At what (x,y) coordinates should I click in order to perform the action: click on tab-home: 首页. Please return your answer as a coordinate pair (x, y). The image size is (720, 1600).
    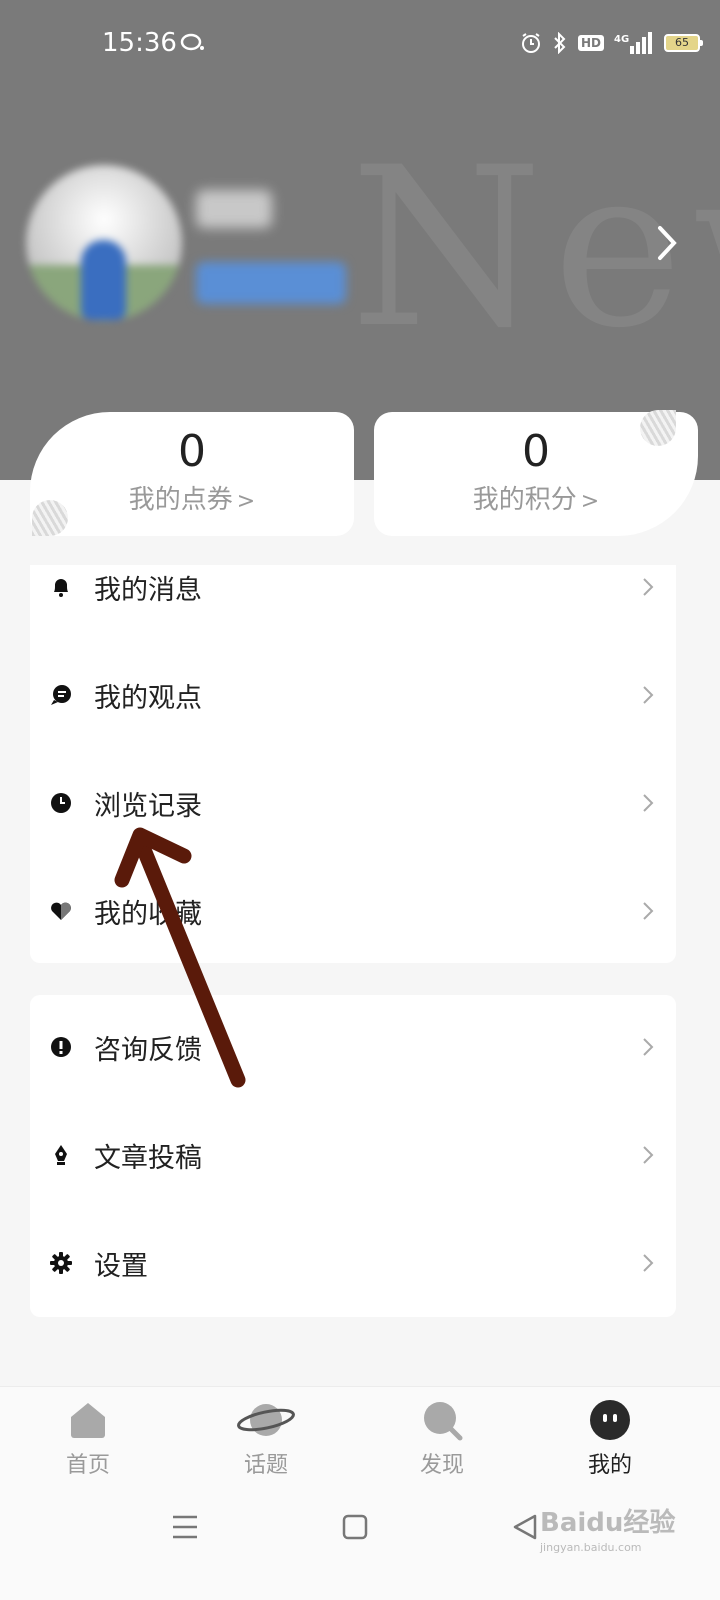
    Looking at the image, I should click on (88, 1439).